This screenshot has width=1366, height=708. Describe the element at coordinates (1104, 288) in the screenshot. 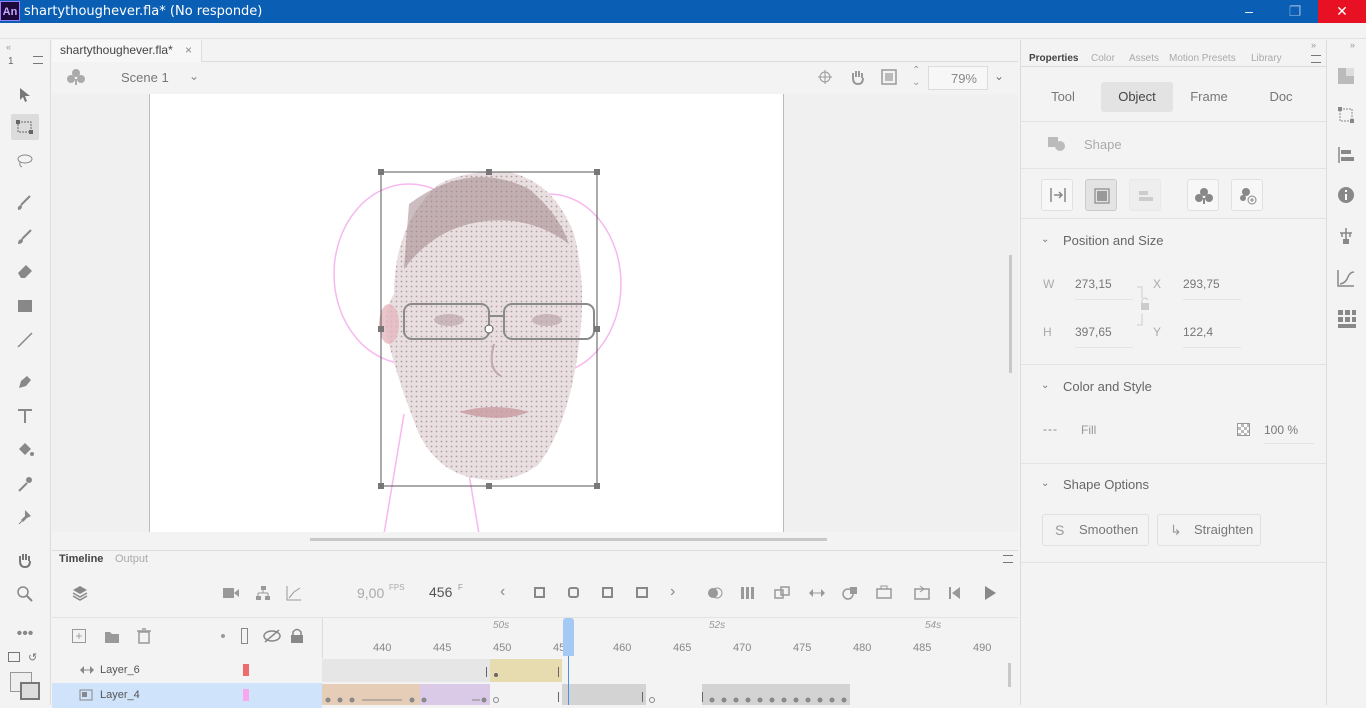

I see `width-input: 273,15` at that location.